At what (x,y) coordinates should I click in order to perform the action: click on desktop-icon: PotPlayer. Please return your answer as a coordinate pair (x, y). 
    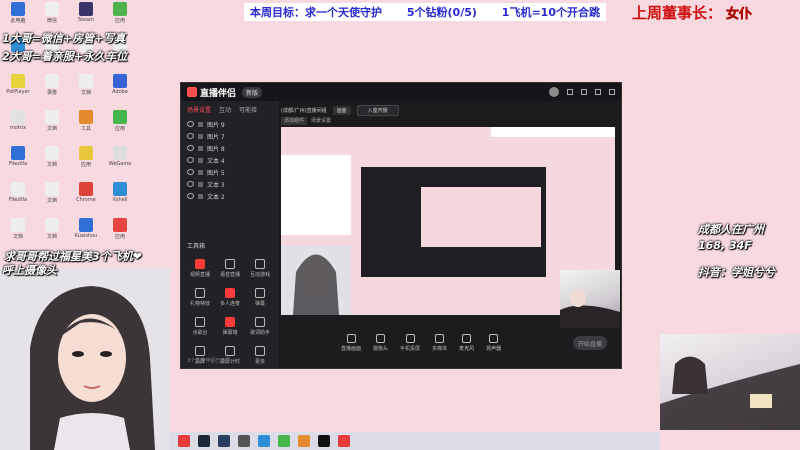
    Looking at the image, I should click on (18, 84).